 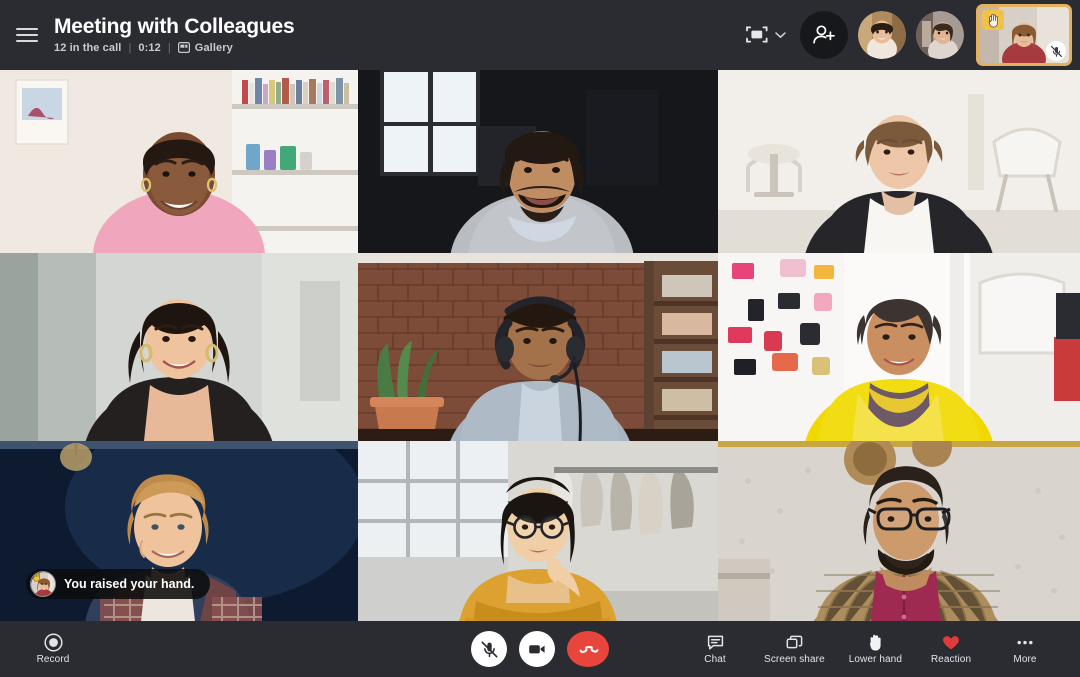 I want to click on chevron-down-icon, so click(x=780, y=35).